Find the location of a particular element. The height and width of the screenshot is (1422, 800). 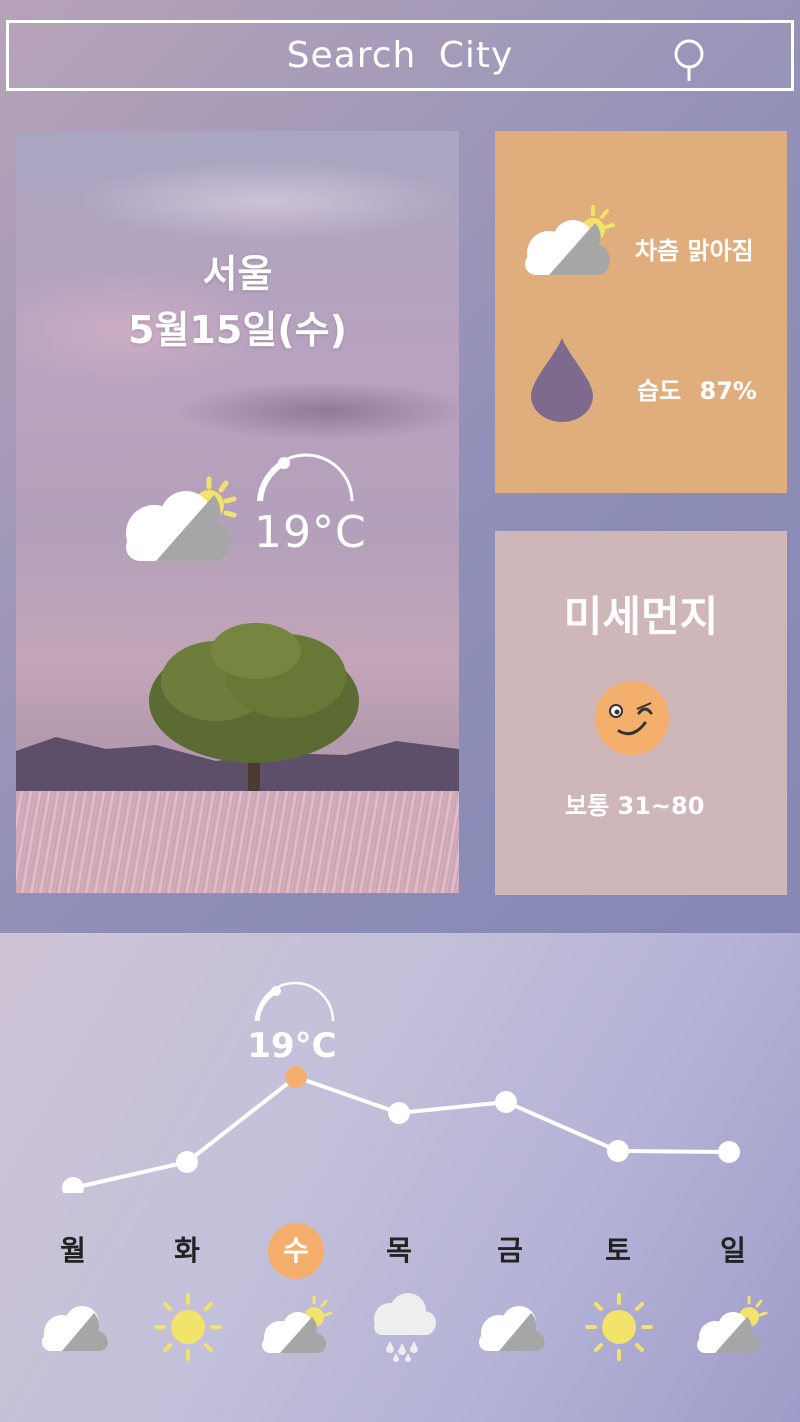

weather-condition: 차츰 맑아짐 is located at coordinates (694, 251).